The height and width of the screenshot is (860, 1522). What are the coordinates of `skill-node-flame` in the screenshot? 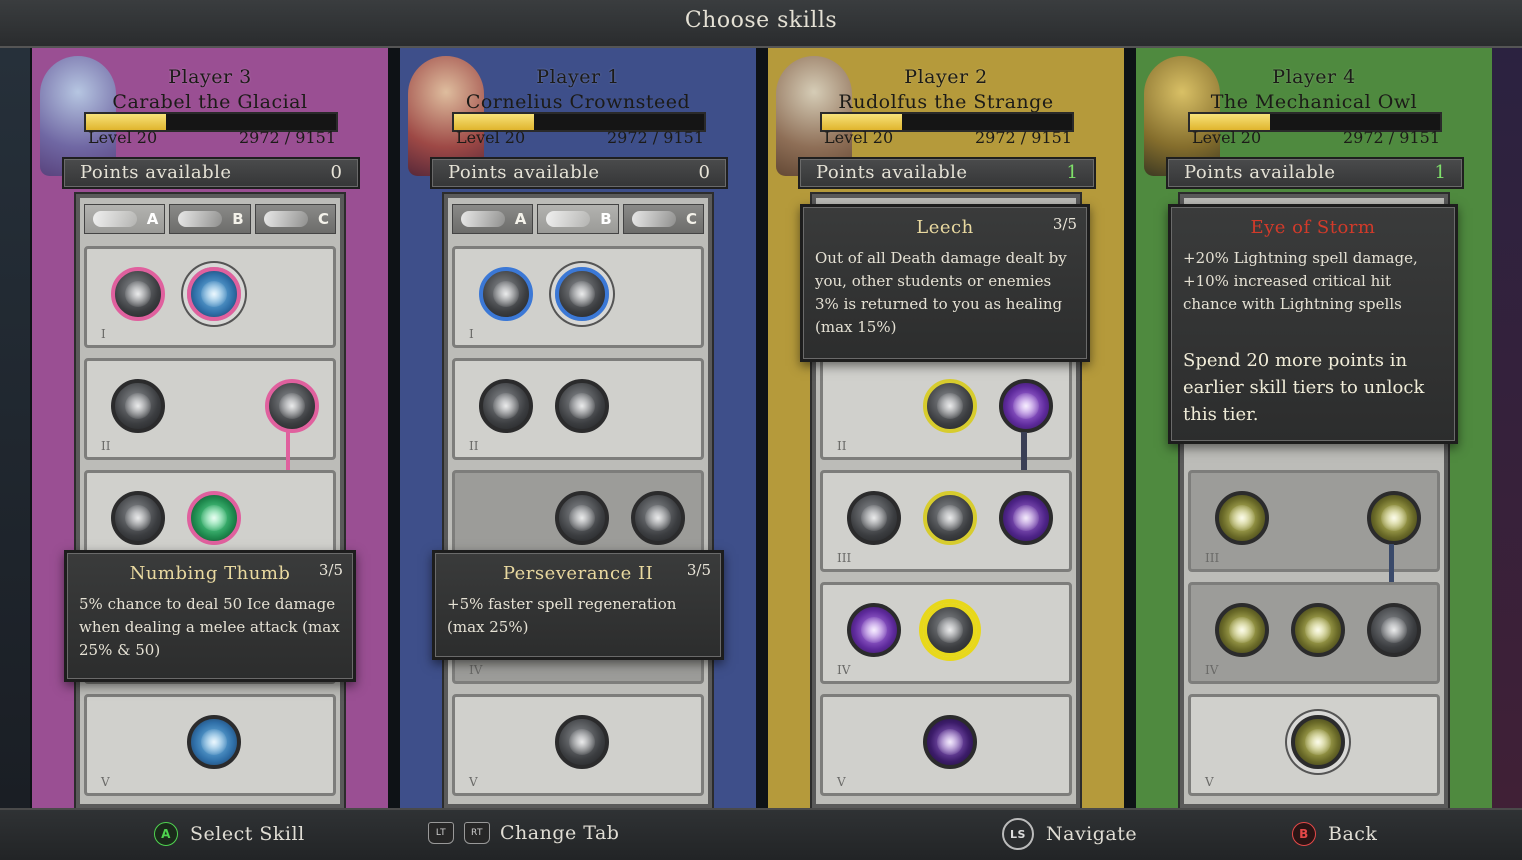 It's located at (506, 294).